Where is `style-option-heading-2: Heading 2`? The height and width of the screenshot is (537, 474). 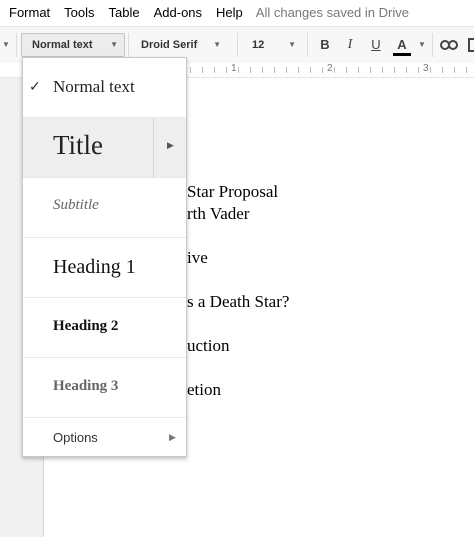
style-option-heading-2: Heading 2 is located at coordinates (104, 328).